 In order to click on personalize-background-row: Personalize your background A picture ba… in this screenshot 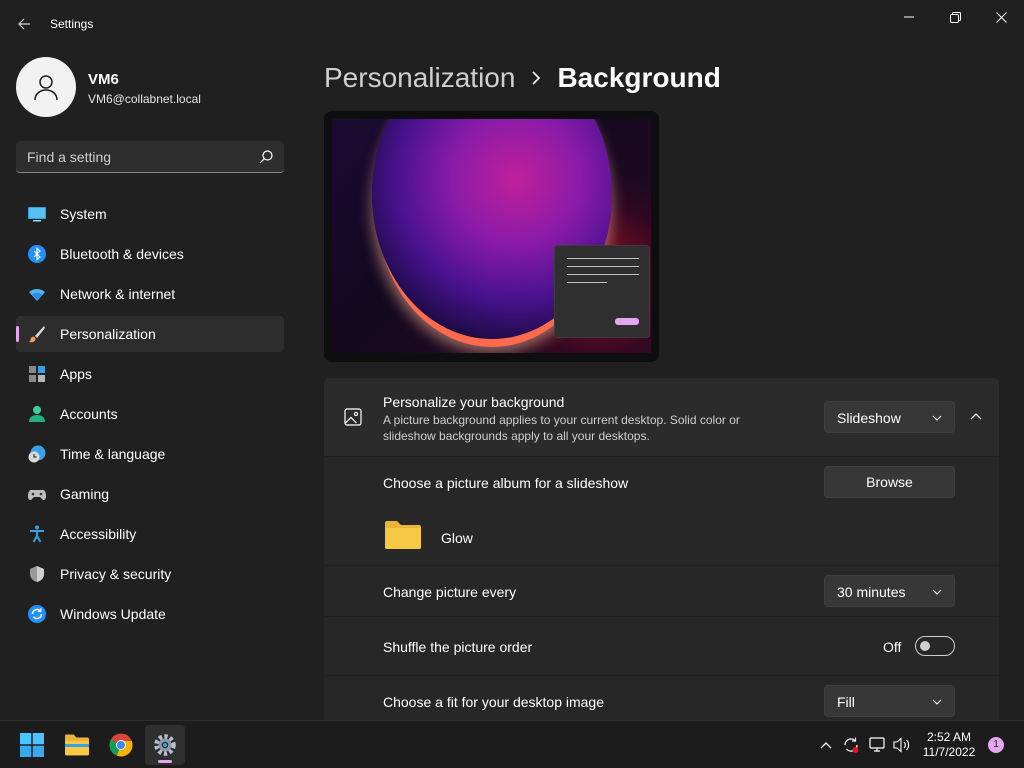, I will do `click(661, 417)`.